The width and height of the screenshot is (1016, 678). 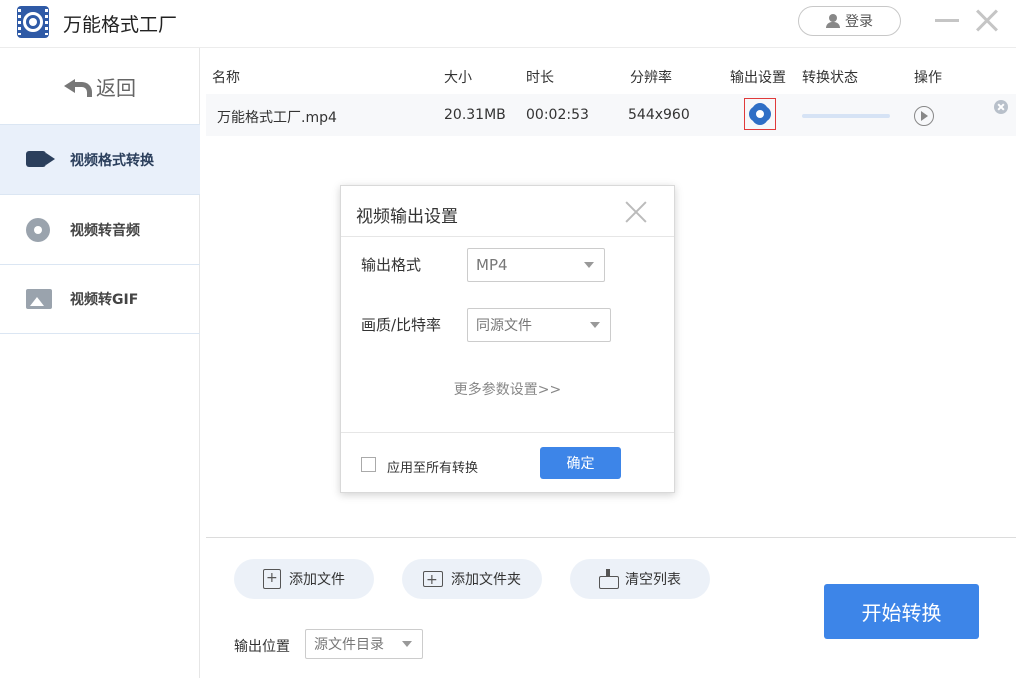 What do you see at coordinates (611, 75) in the screenshot?
I see `file-list-header: 名称 大小 时长 分辨率 输出设置 转换状态 操作` at bounding box center [611, 75].